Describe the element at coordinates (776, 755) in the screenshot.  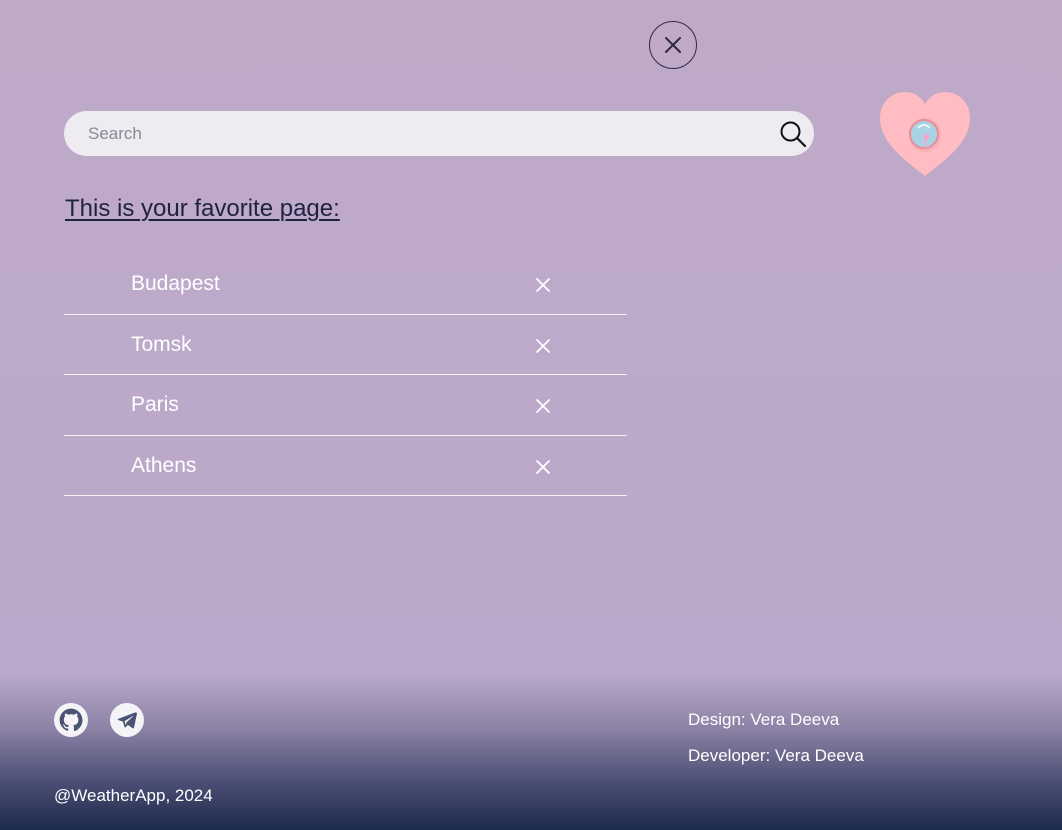
I see `developer-credit: Developer: Vera Deeva` at that location.